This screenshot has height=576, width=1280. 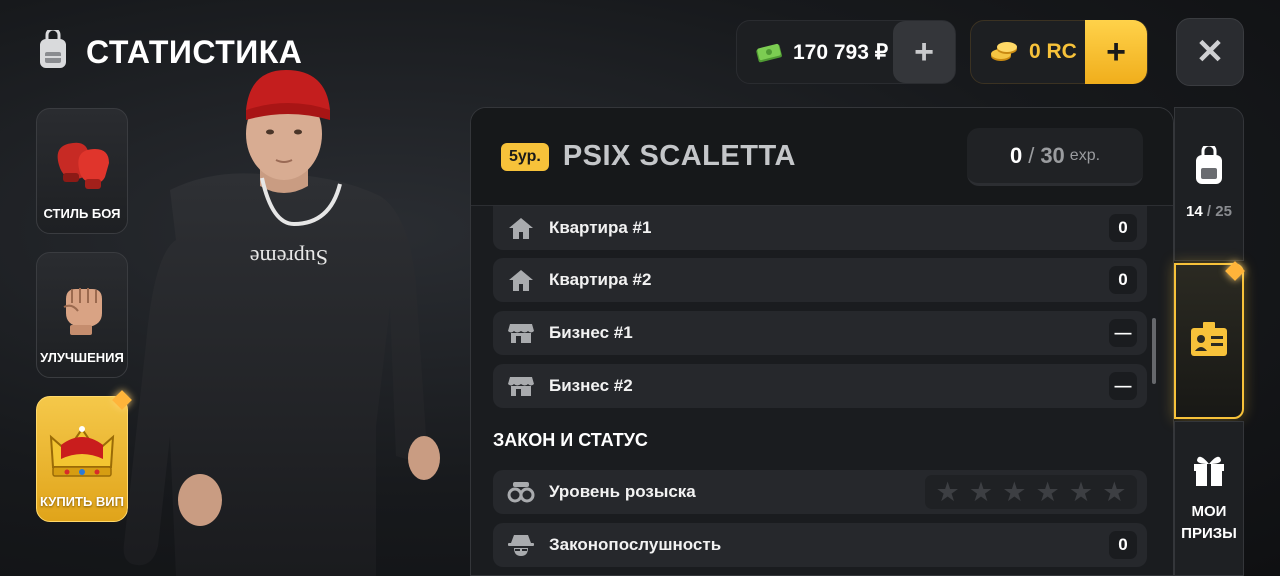 I want to click on add-money-button: +, so click(x=924, y=52).